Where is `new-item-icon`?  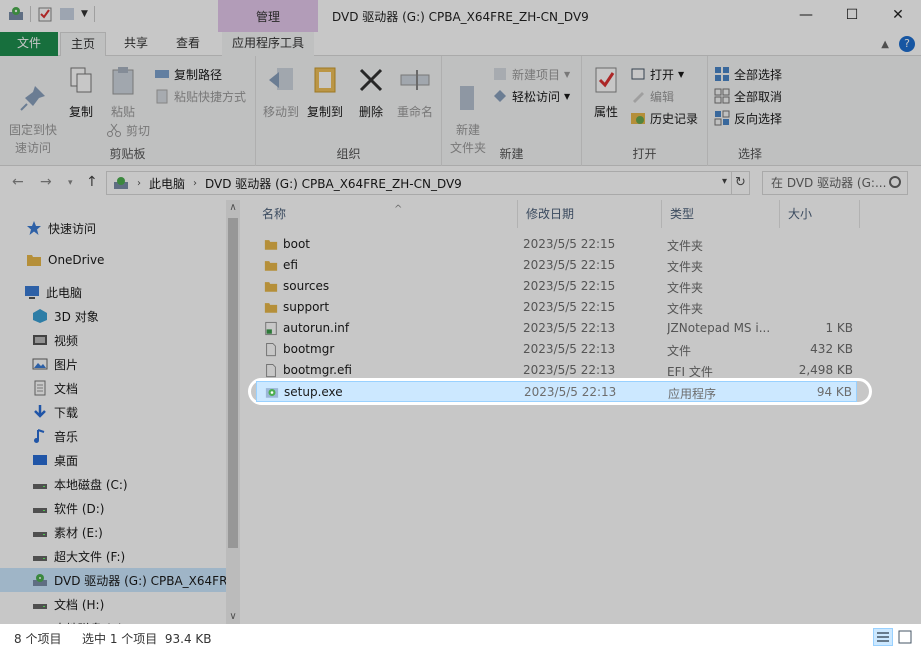 new-item-icon is located at coordinates (500, 74).